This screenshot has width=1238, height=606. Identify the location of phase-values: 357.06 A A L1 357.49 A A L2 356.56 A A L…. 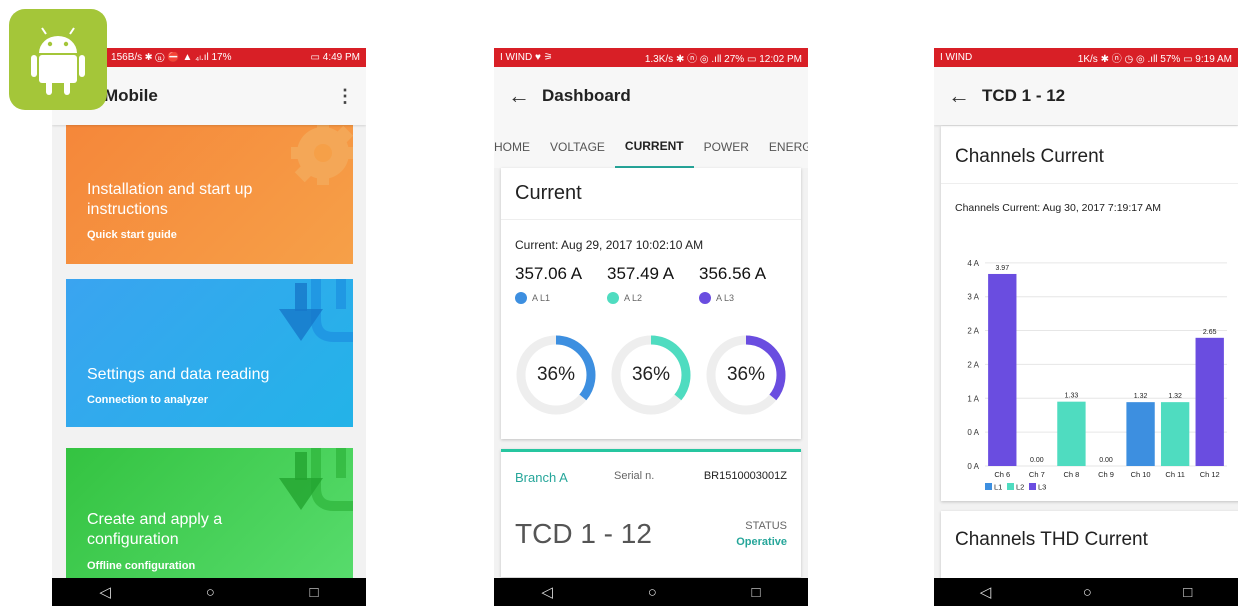
(653, 284).